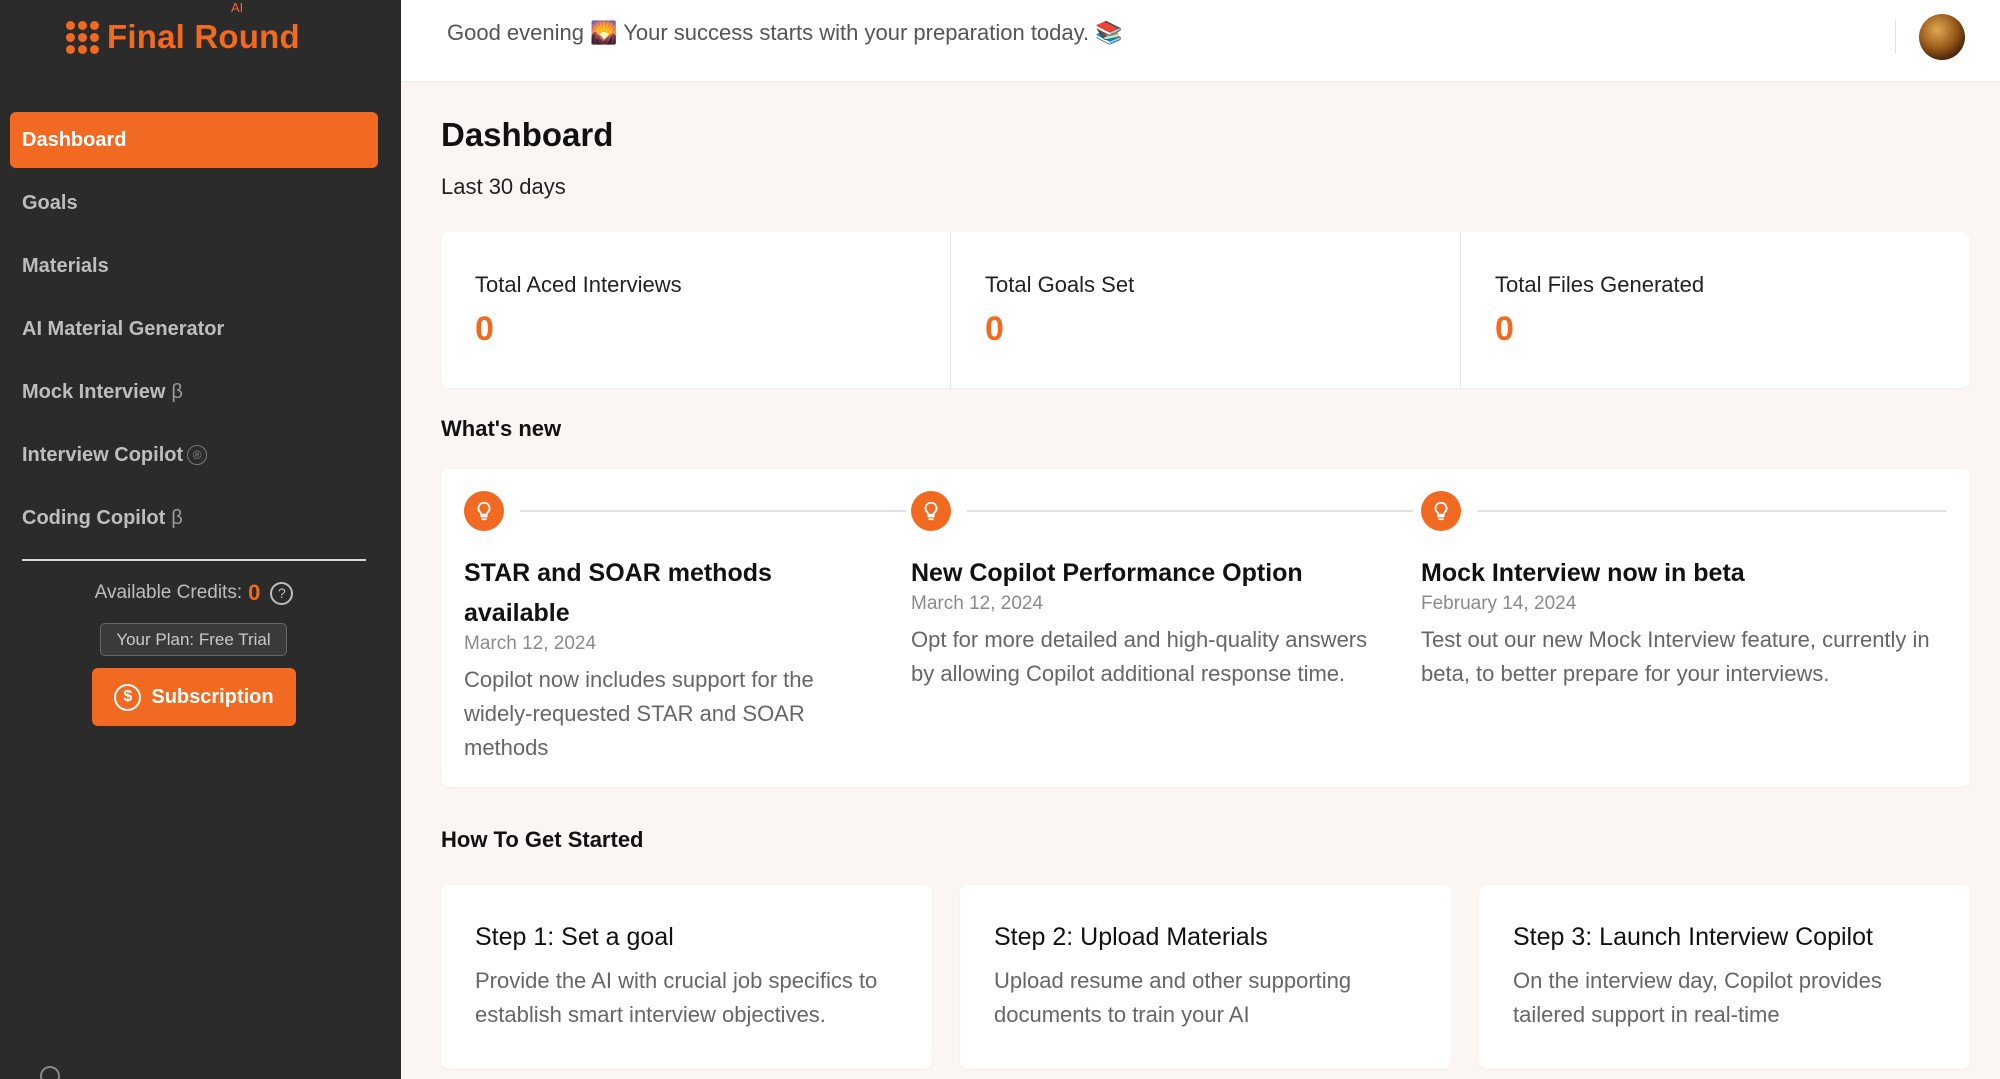 The image size is (2000, 1079). I want to click on step-title: Step 1: Set a goal, so click(574, 937).